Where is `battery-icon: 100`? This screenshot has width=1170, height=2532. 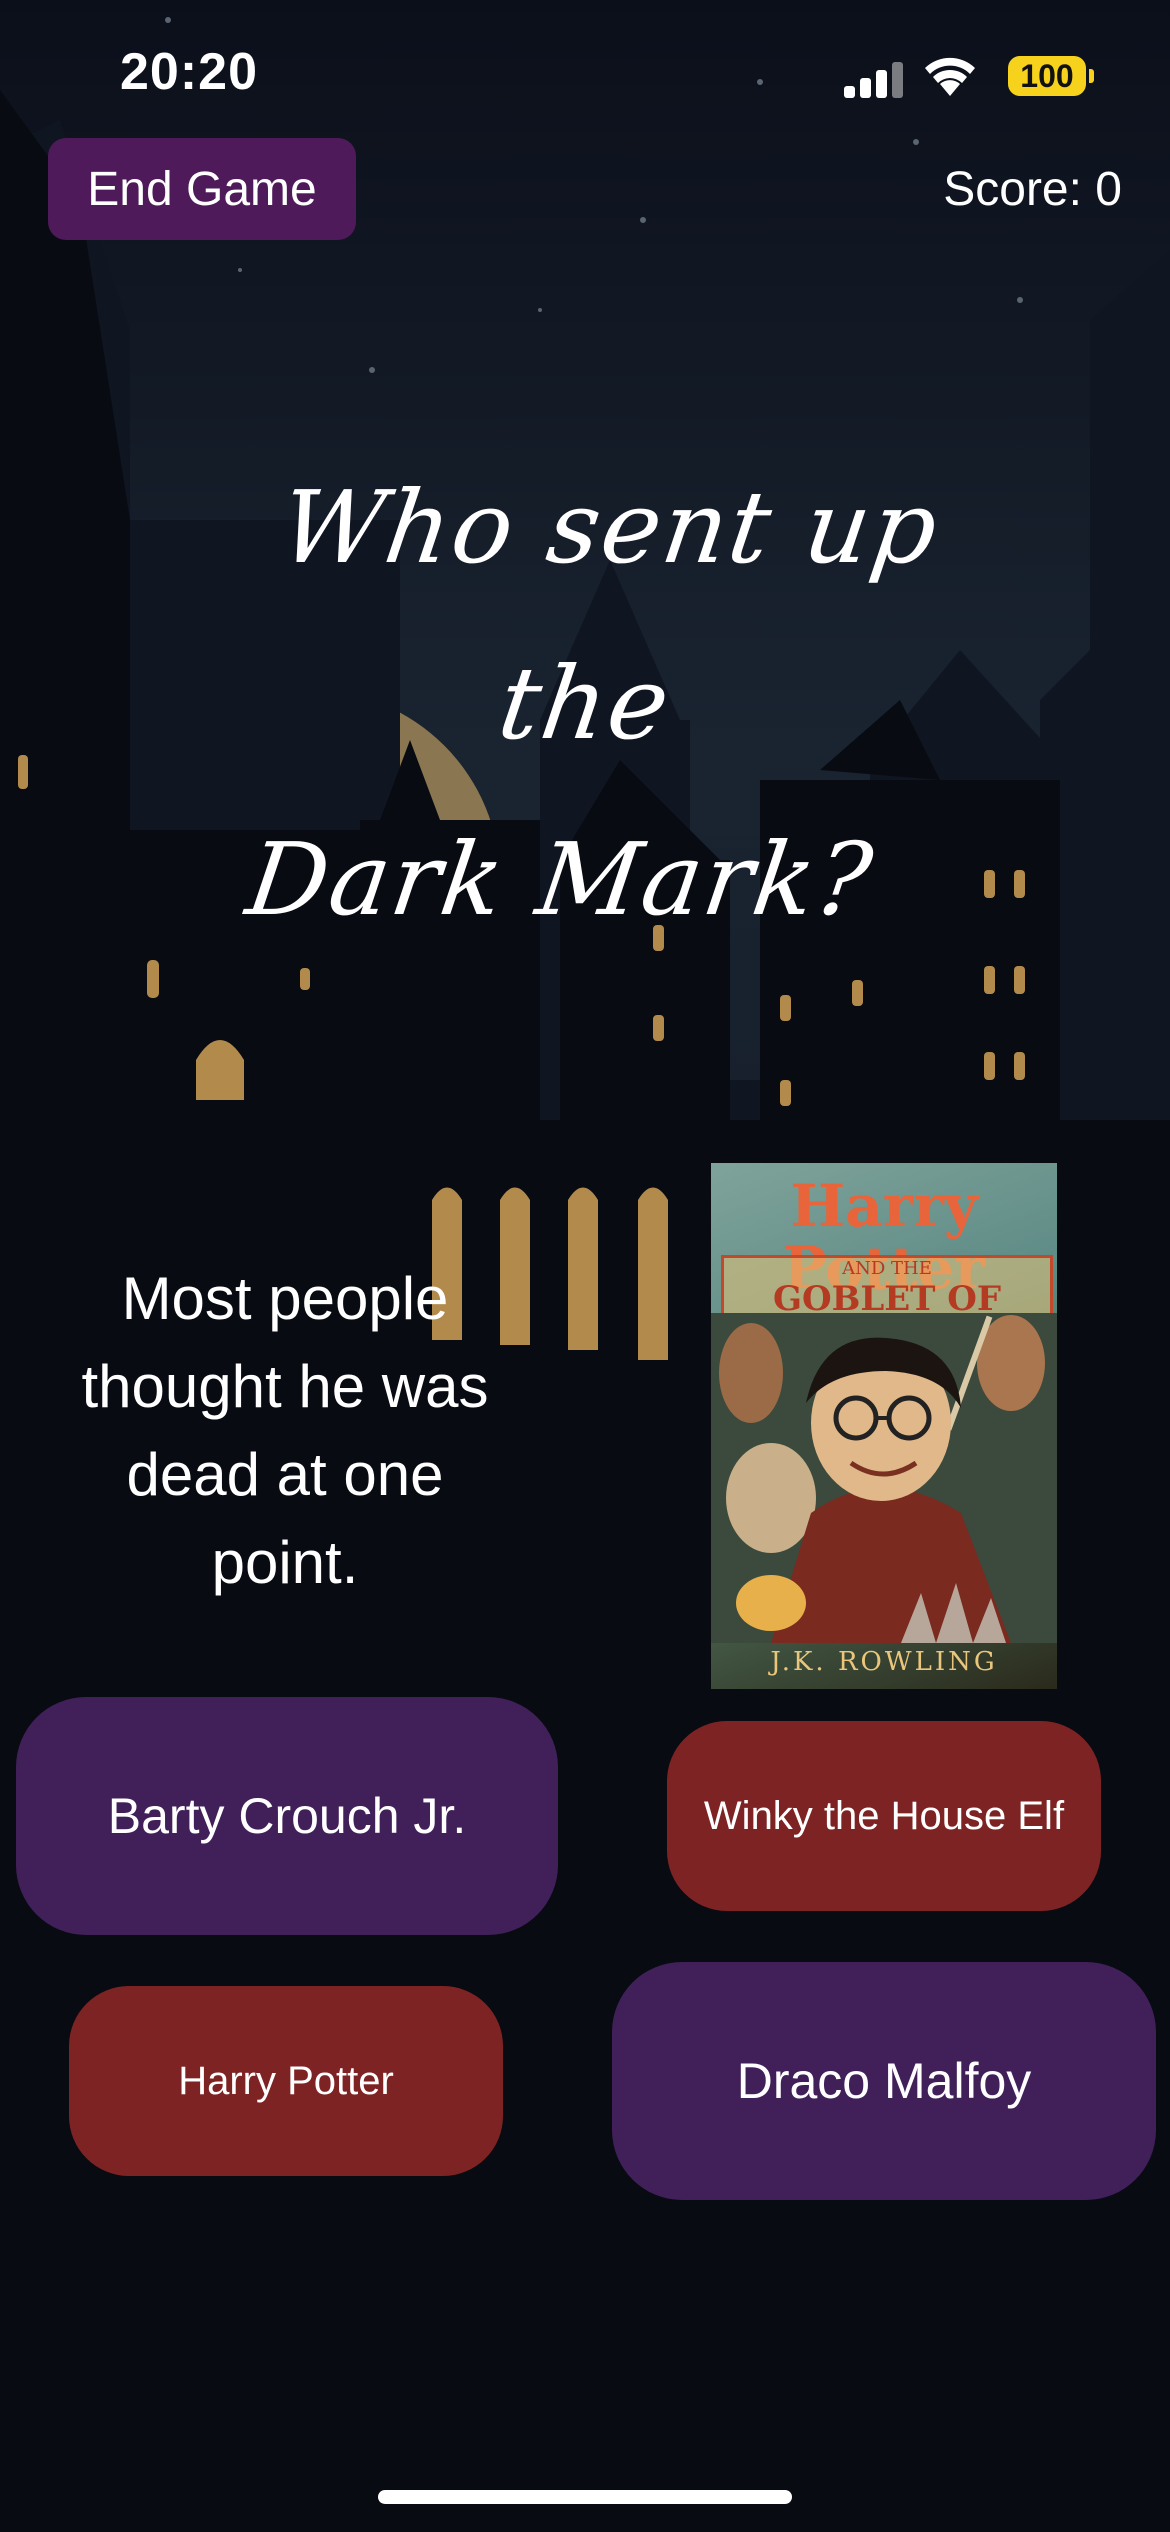
battery-icon: 100 is located at coordinates (1051, 76).